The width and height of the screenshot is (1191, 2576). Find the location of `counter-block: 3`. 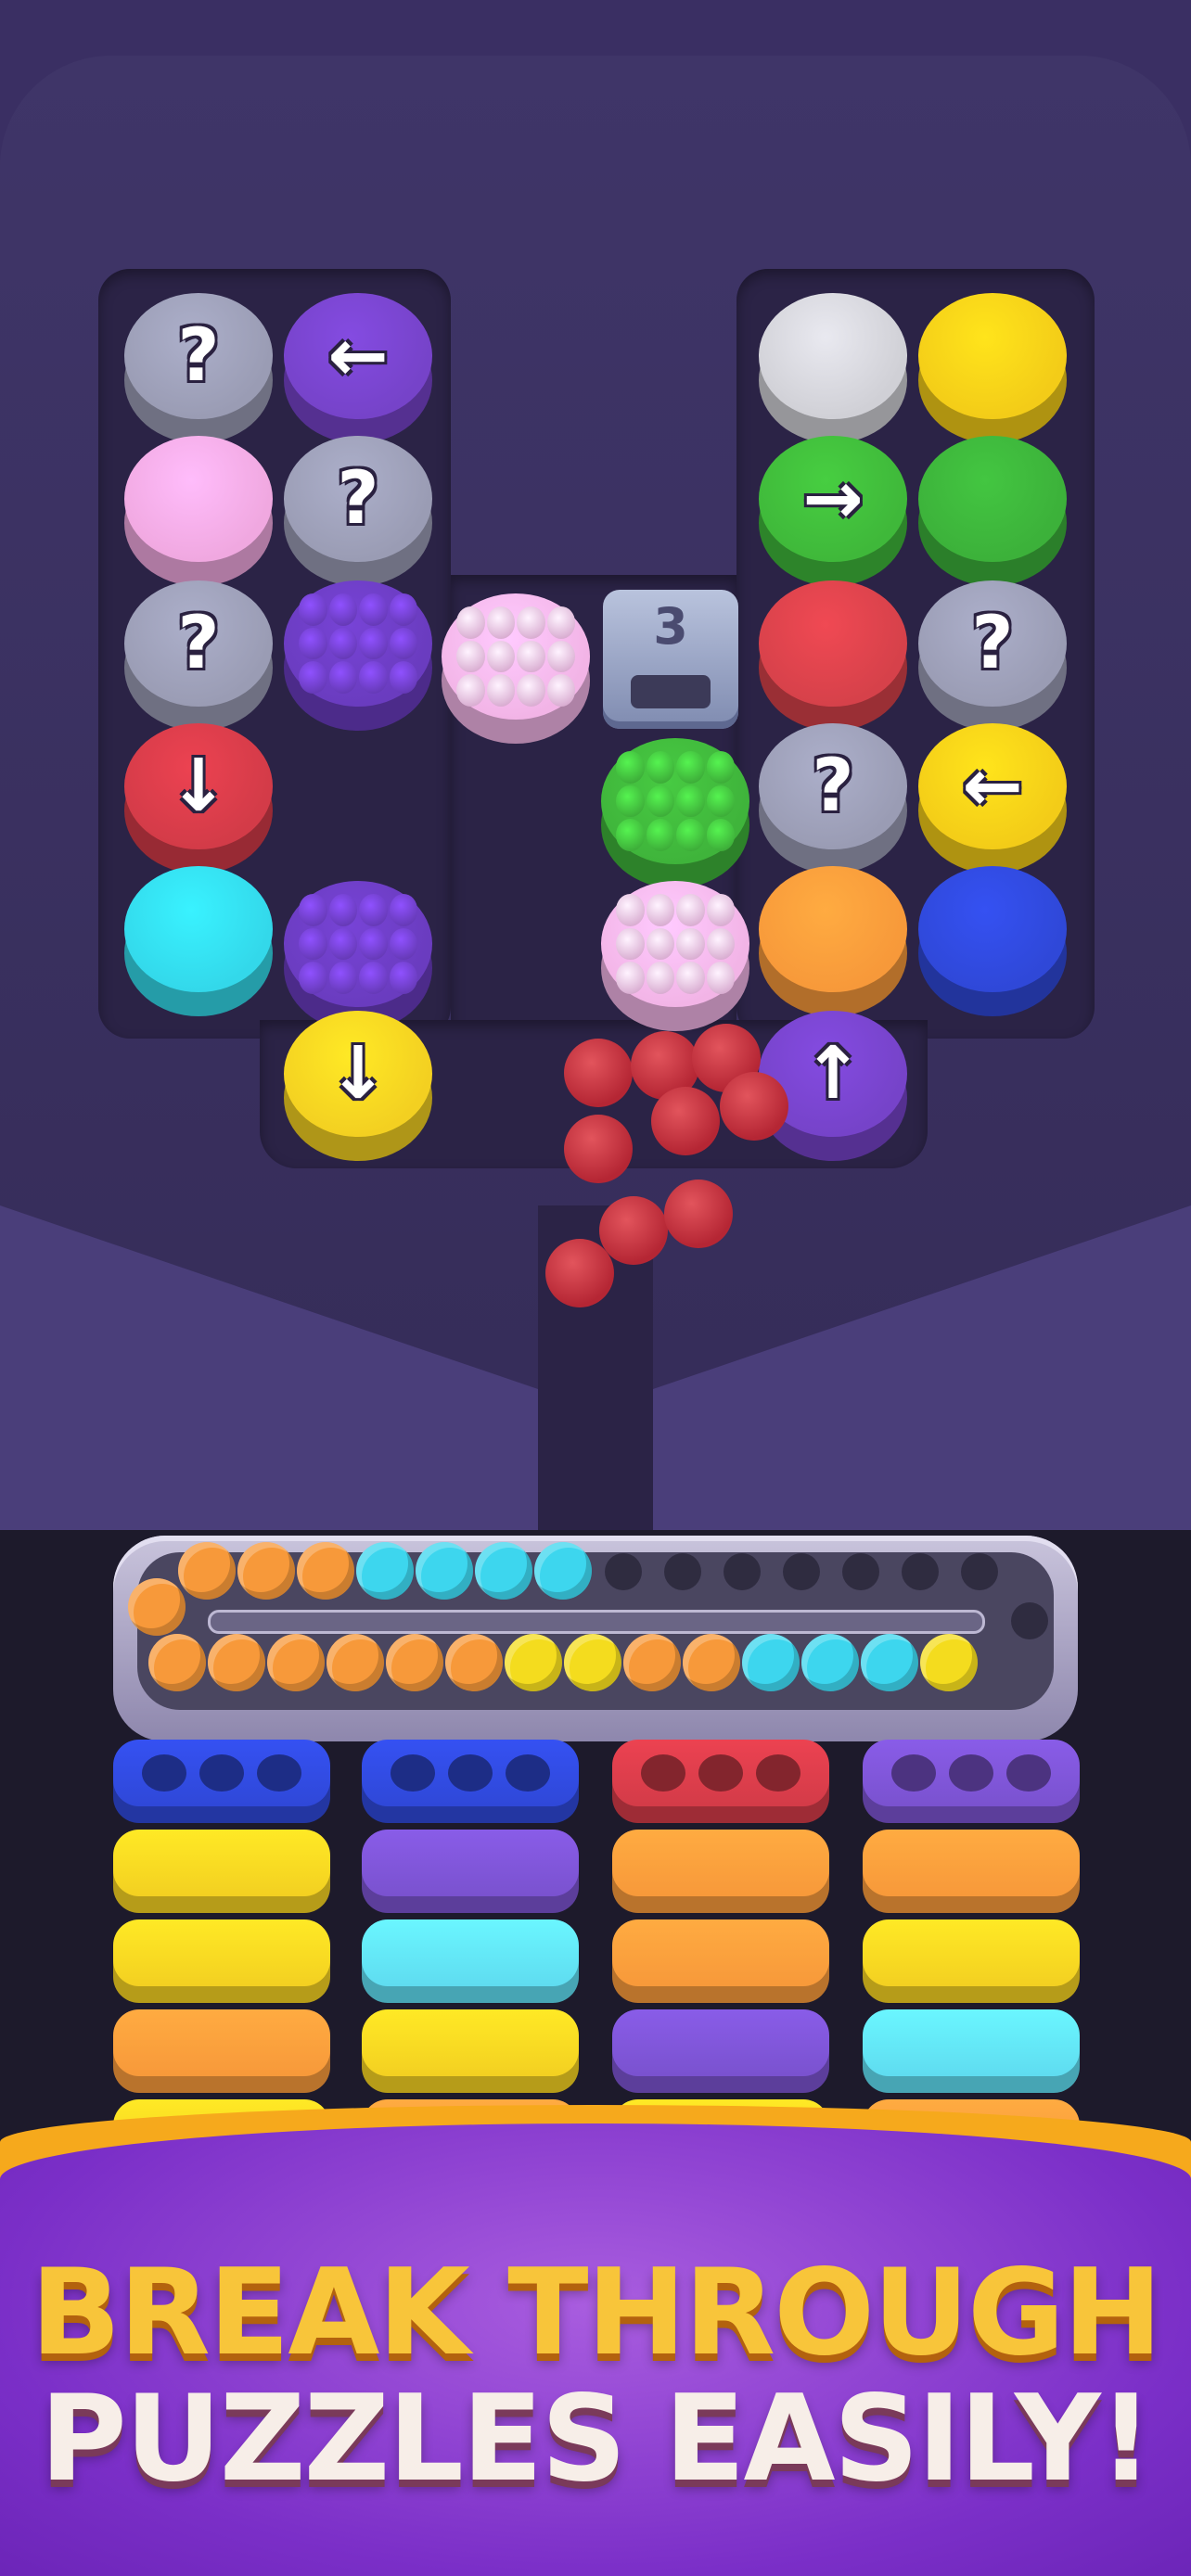

counter-block: 3 is located at coordinates (670, 659).